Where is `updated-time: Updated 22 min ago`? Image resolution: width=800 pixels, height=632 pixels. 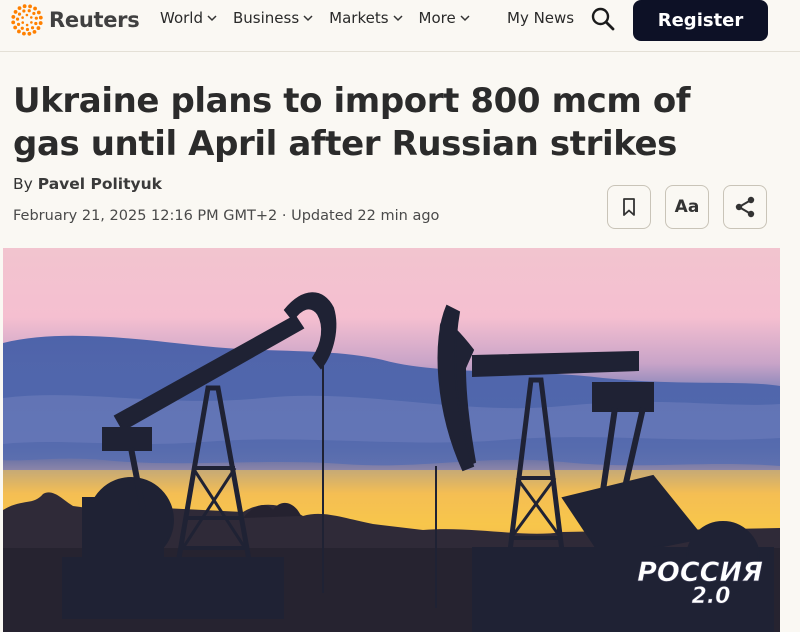 updated-time: Updated 22 min ago is located at coordinates (365, 216).